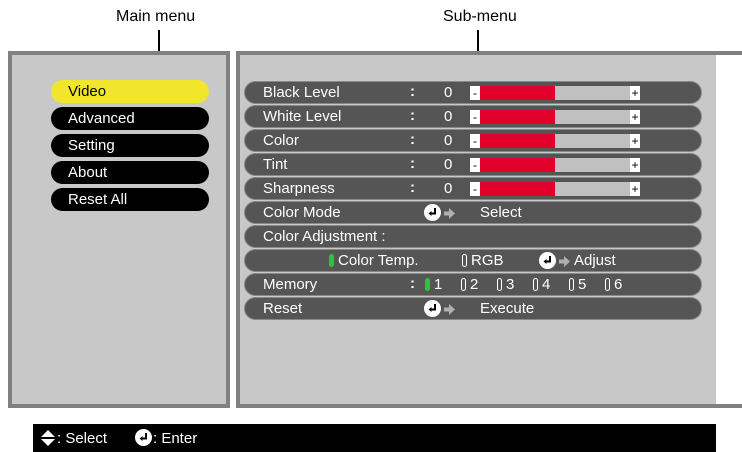 This screenshot has width=742, height=452. What do you see at coordinates (324, 236) in the screenshot?
I see `row-label: Color Adjustment :` at bounding box center [324, 236].